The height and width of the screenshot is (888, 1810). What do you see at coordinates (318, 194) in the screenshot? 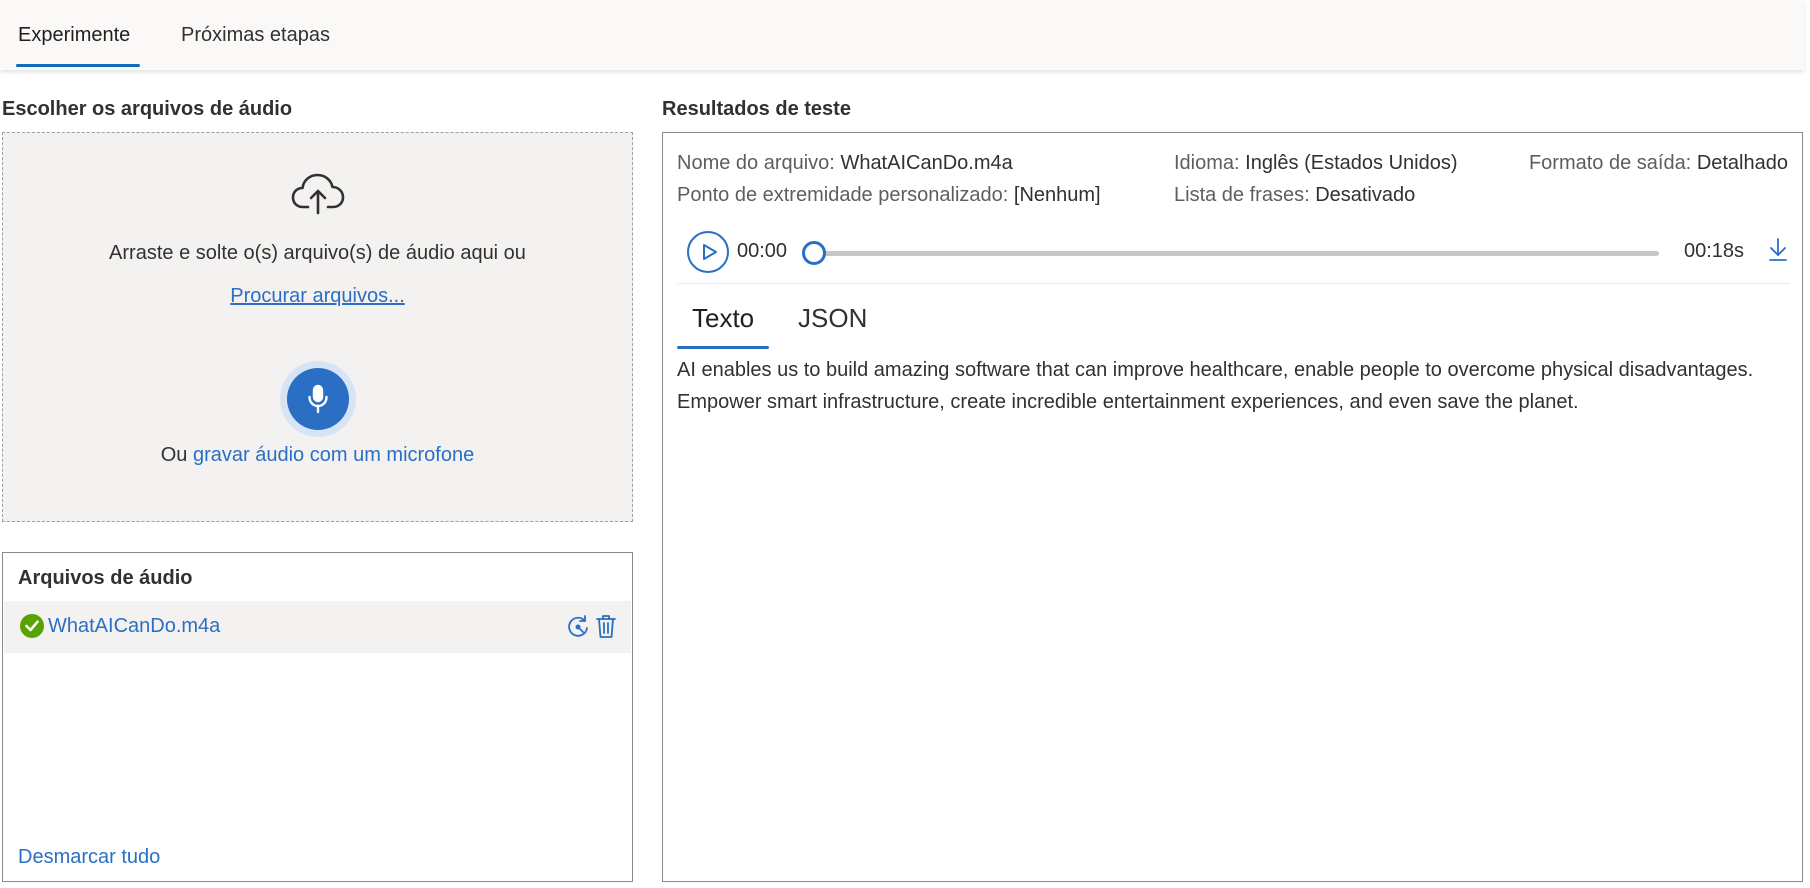
I see `cloud-upload-icon` at bounding box center [318, 194].